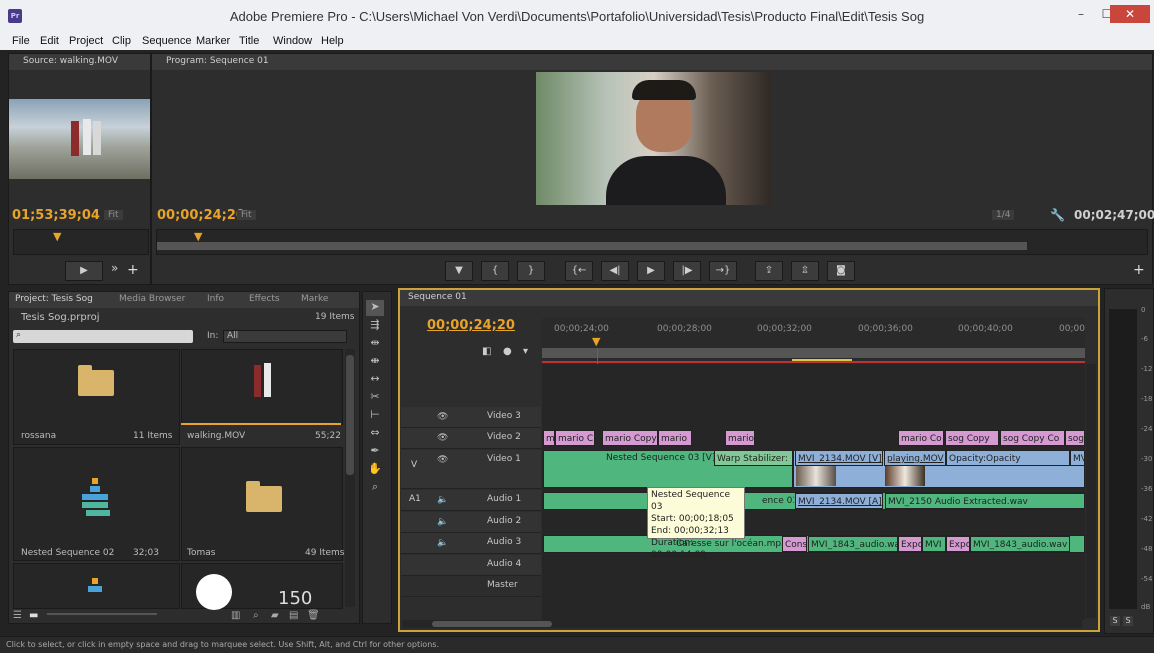  I want to click on track-header-audio3: 🔈 Audio 3, so click(471, 543).